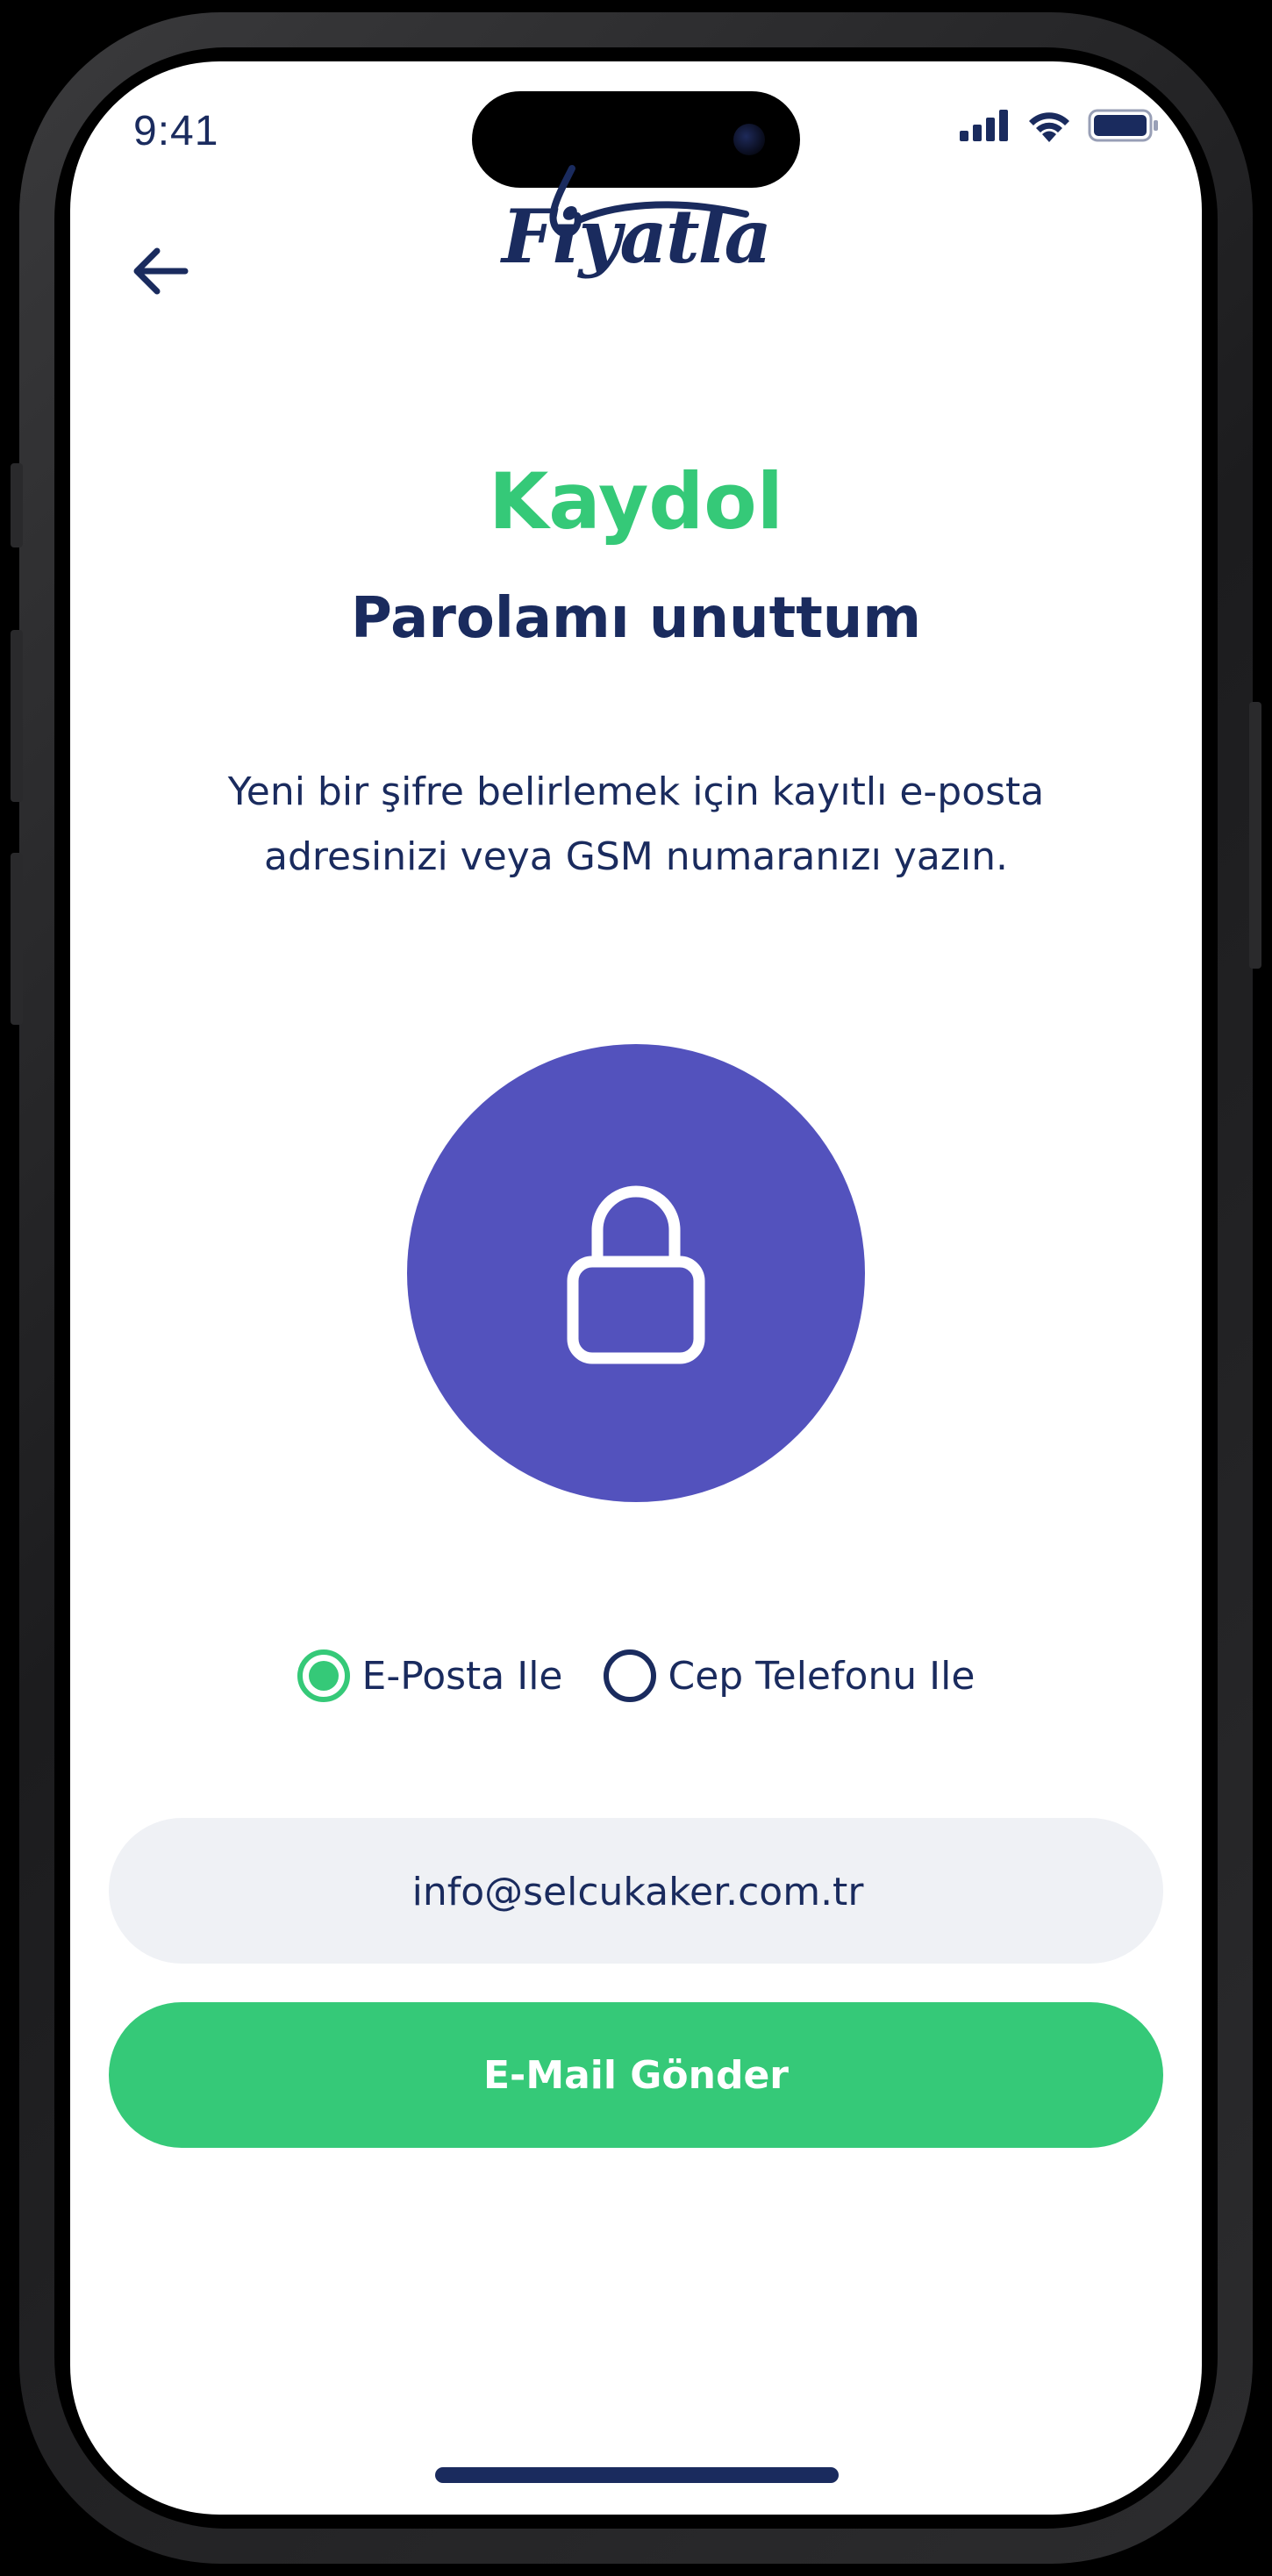 This screenshot has width=1272, height=2576. I want to click on page-subtitle: Parolamı unuttum, so click(636, 618).